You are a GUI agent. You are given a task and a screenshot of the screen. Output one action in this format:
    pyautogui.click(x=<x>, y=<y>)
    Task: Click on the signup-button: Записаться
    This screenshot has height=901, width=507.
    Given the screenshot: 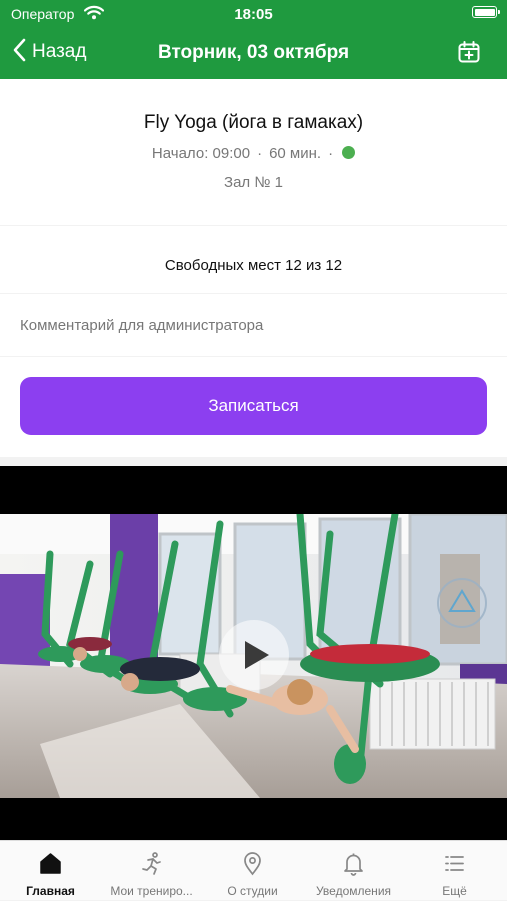 What is the action you would take?
    pyautogui.click(x=253, y=406)
    